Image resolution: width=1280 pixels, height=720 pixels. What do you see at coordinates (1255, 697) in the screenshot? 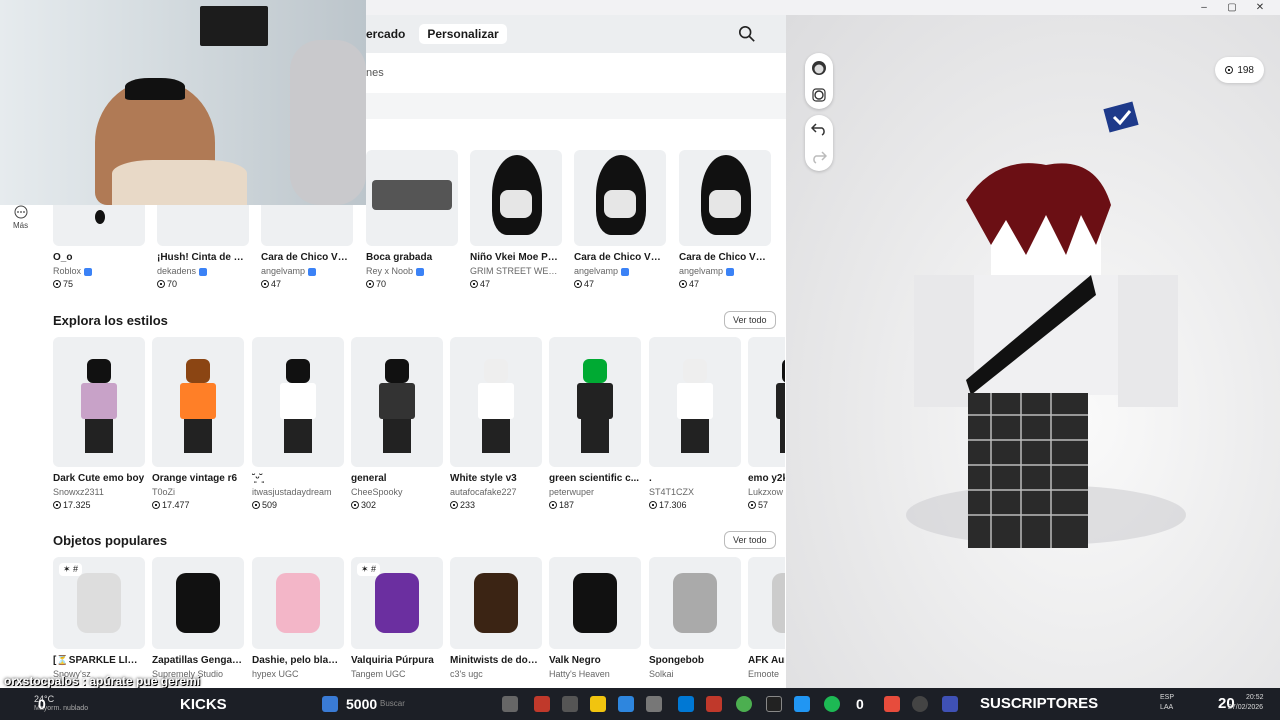
I see `clock-time: 20:52` at bounding box center [1255, 697].